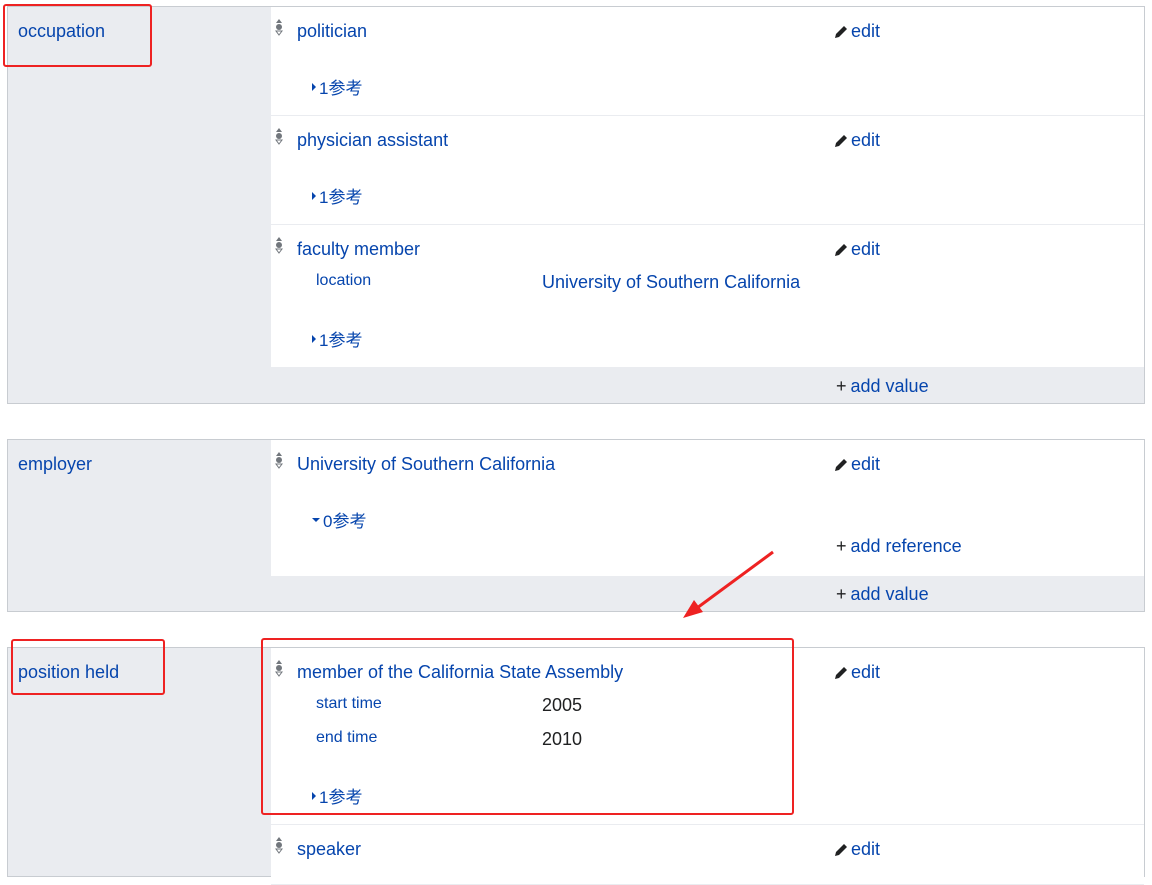 The image size is (1152, 885). I want to click on references-count: 0参考, so click(345, 521).